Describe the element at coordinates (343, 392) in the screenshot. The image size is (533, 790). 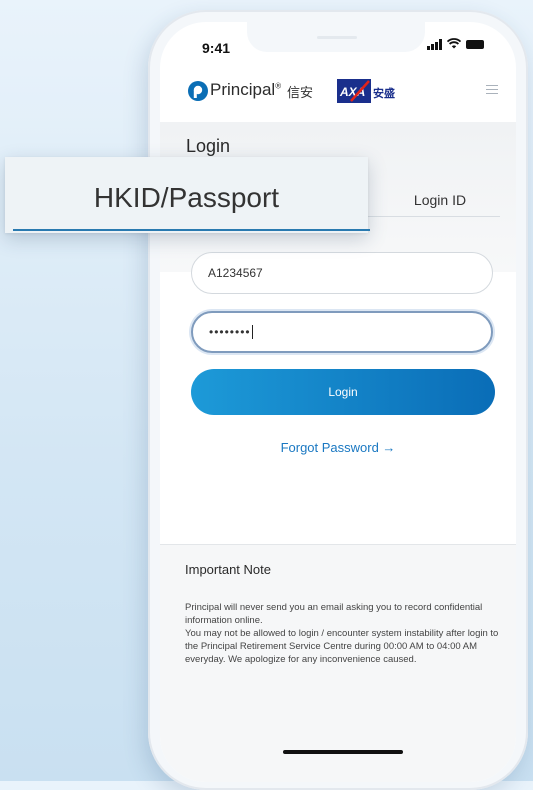
I see `login-button: Login` at that location.